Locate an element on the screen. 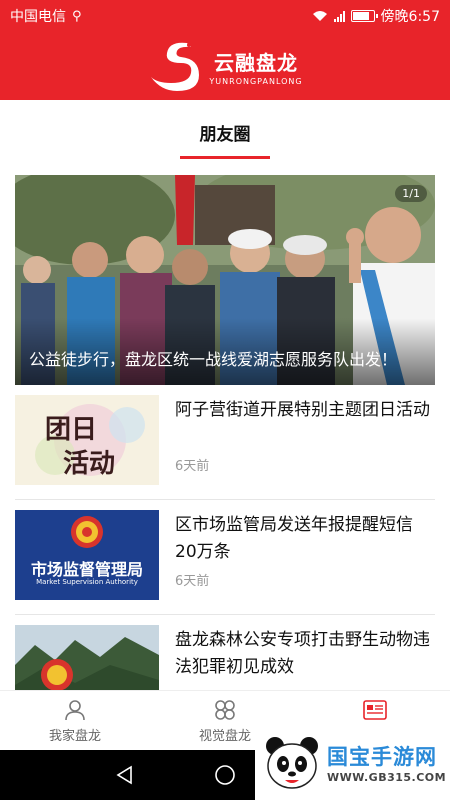 The height and width of the screenshot is (800, 450). nav-my-panlong: 我家盘龙 is located at coordinates (75, 720).